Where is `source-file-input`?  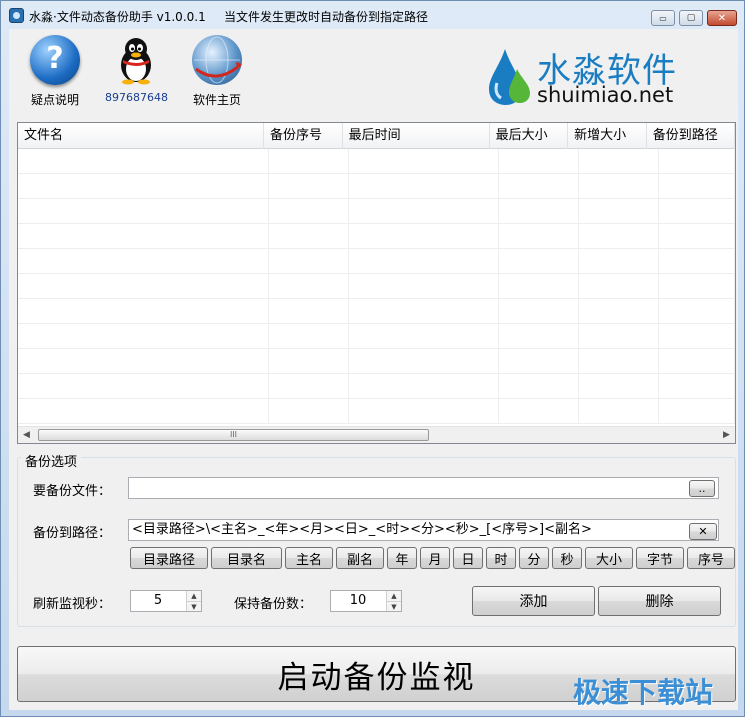 source-file-input is located at coordinates (423, 488).